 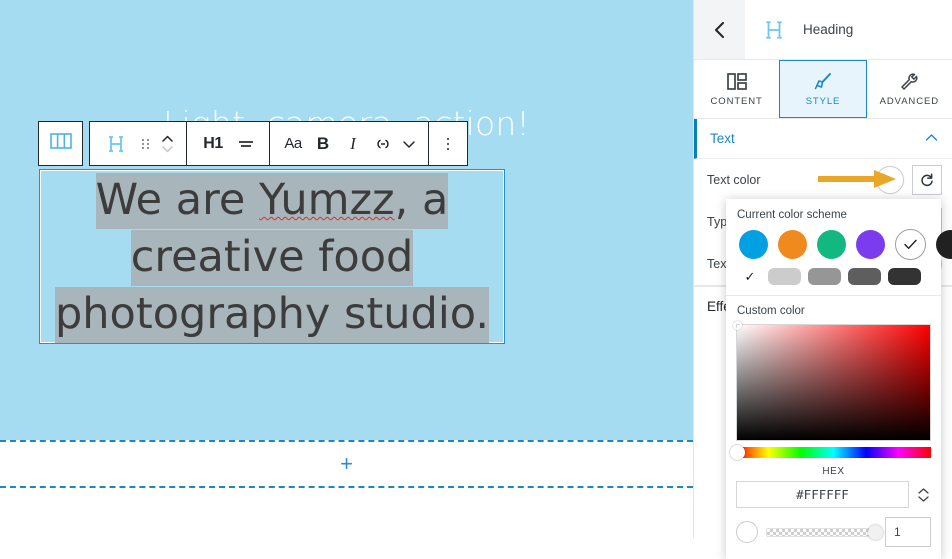 I want to click on heading-line-3: photography studio., so click(x=272, y=315).